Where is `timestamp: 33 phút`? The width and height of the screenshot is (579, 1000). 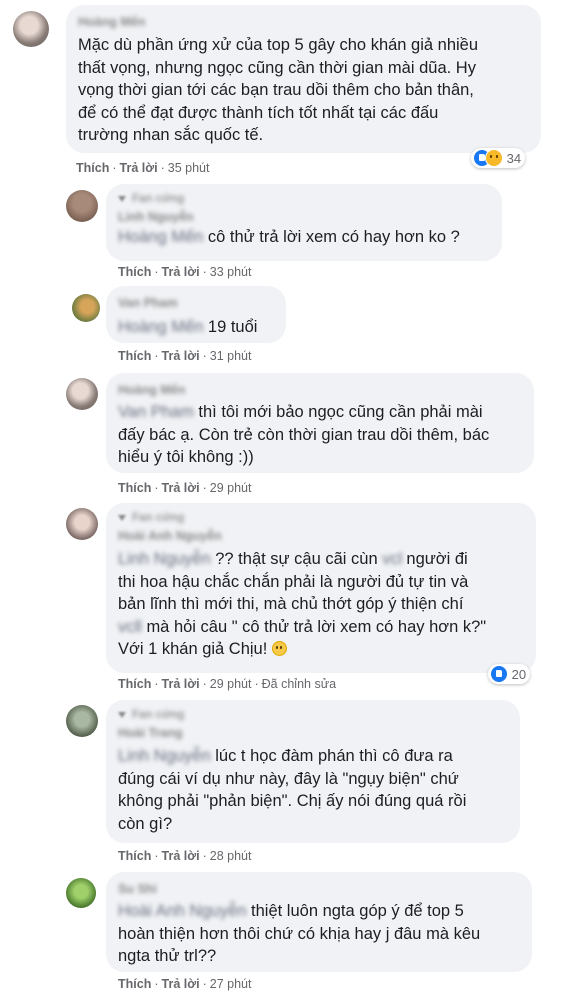
timestamp: 33 phút is located at coordinates (231, 272).